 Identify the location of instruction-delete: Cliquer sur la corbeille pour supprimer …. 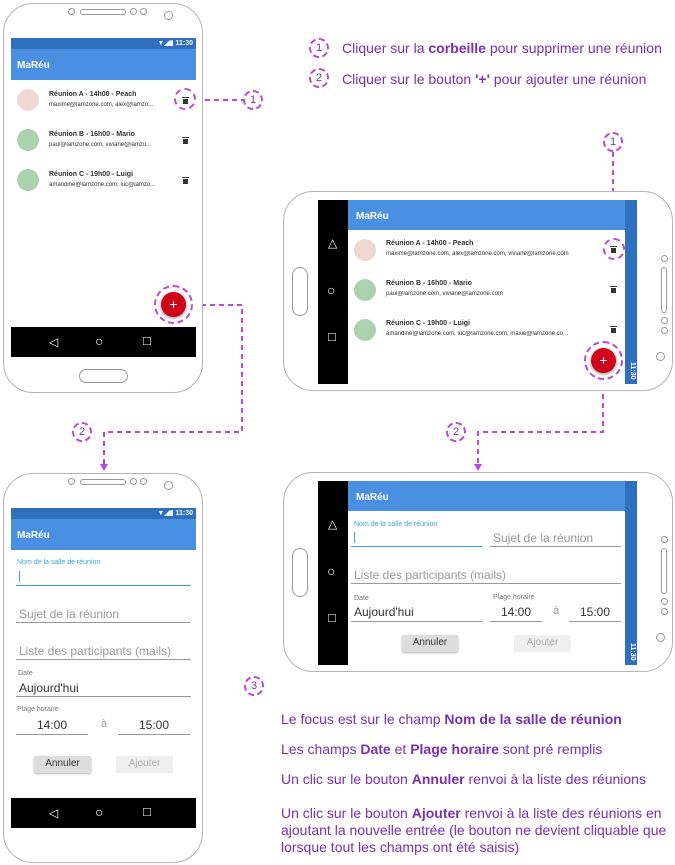
(502, 48).